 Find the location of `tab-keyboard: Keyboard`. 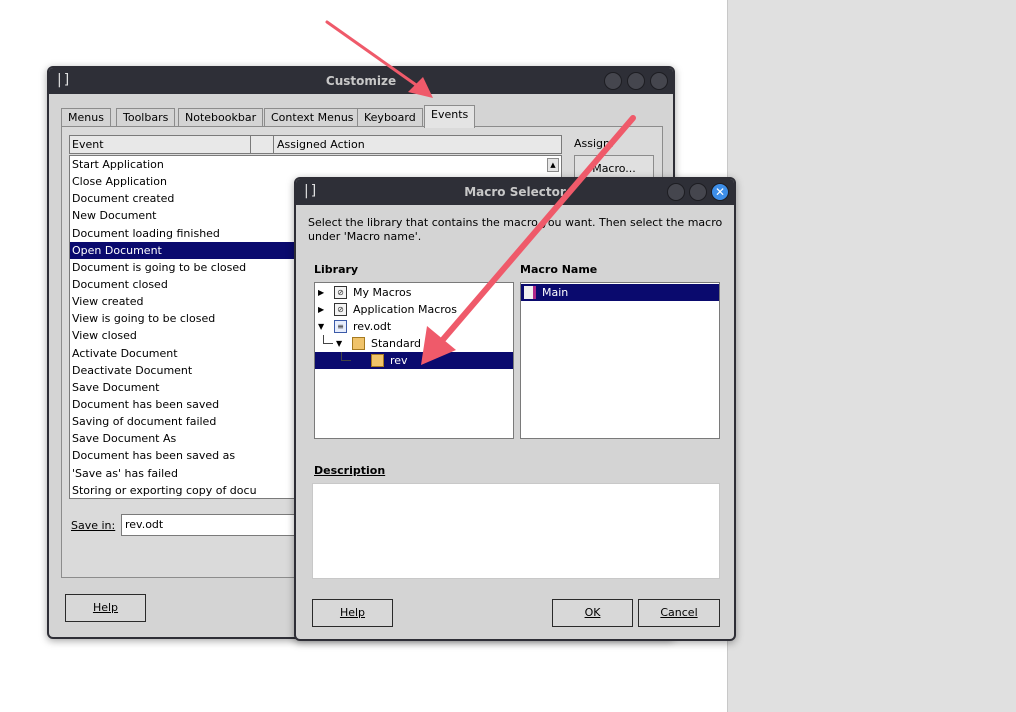

tab-keyboard: Keyboard is located at coordinates (390, 118).